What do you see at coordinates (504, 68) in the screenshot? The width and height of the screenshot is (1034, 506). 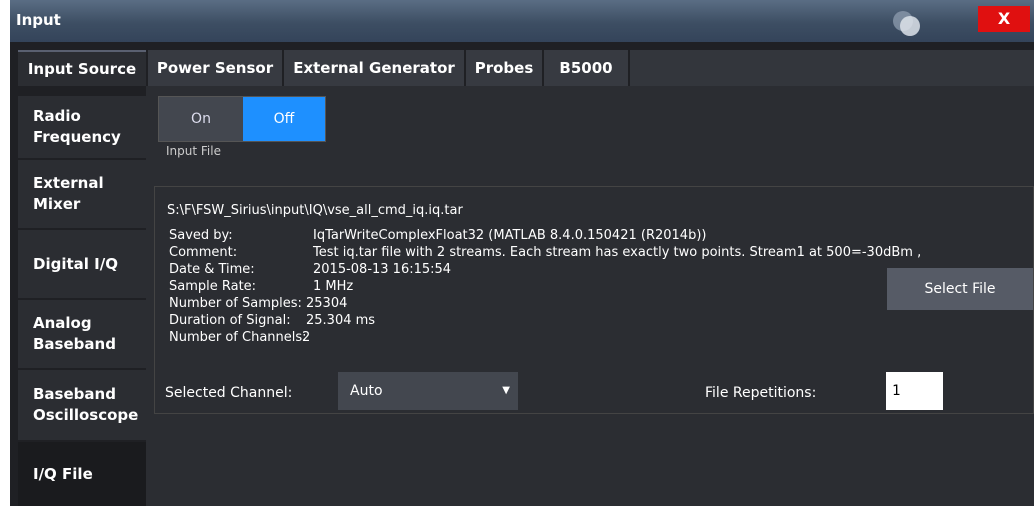 I see `tab-probes: Probes` at bounding box center [504, 68].